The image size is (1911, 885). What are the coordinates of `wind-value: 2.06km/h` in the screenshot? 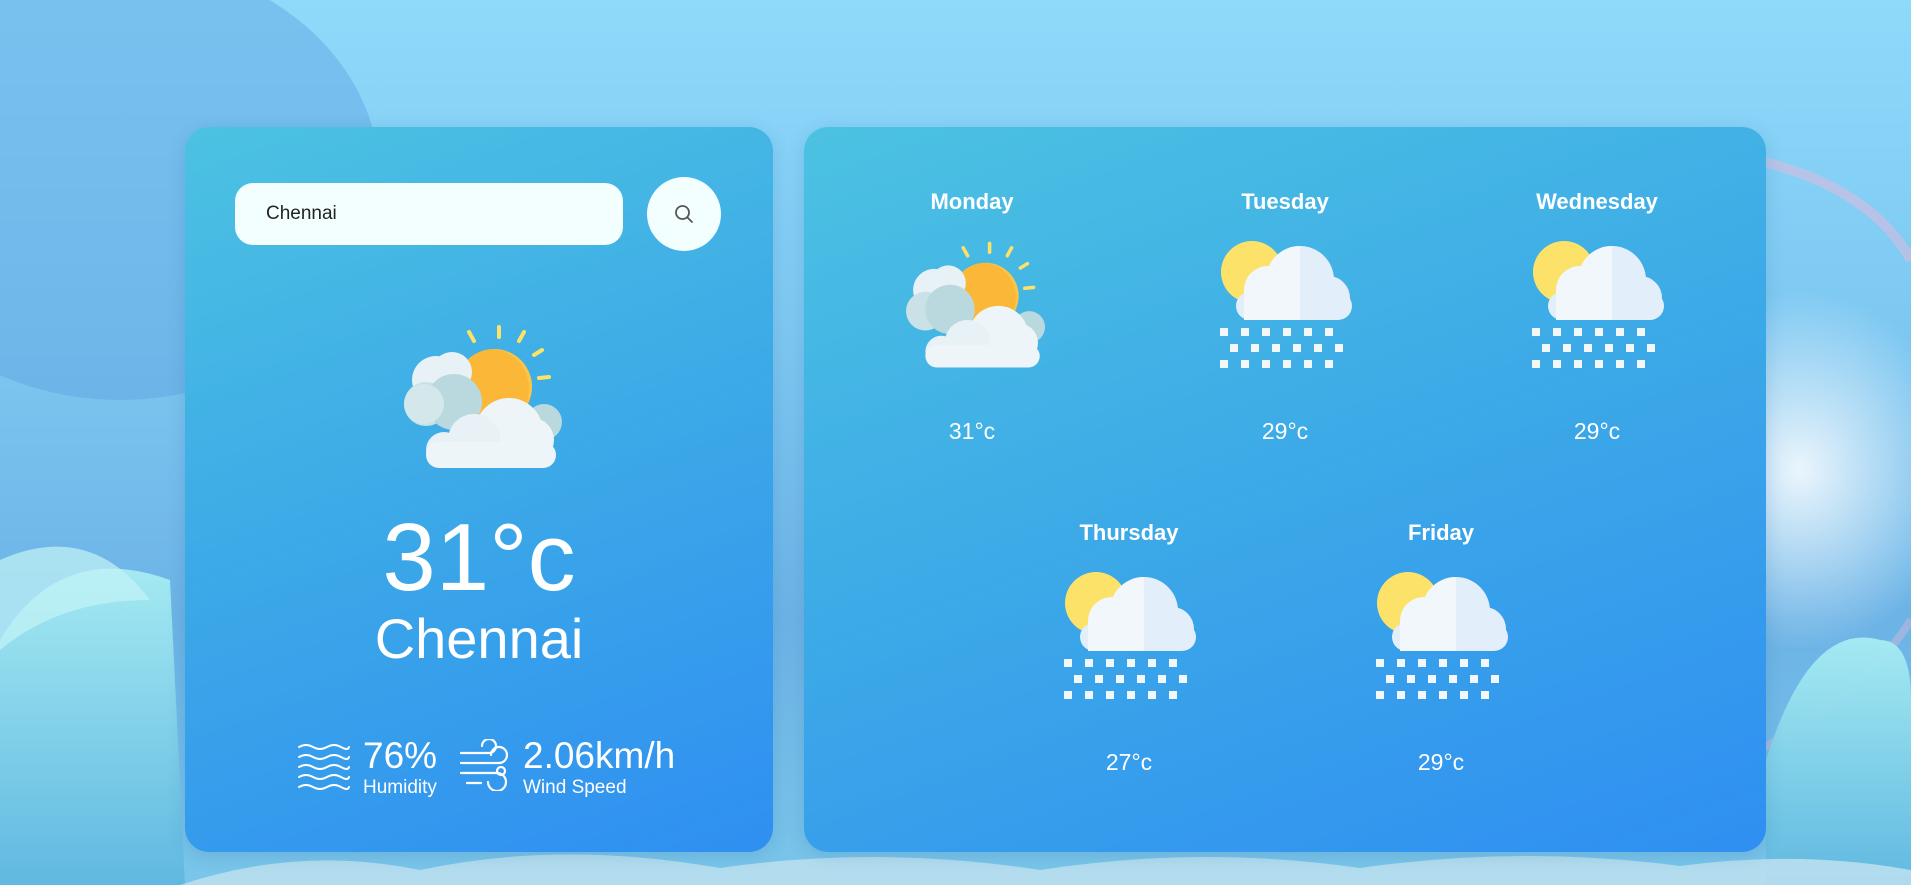 It's located at (599, 755).